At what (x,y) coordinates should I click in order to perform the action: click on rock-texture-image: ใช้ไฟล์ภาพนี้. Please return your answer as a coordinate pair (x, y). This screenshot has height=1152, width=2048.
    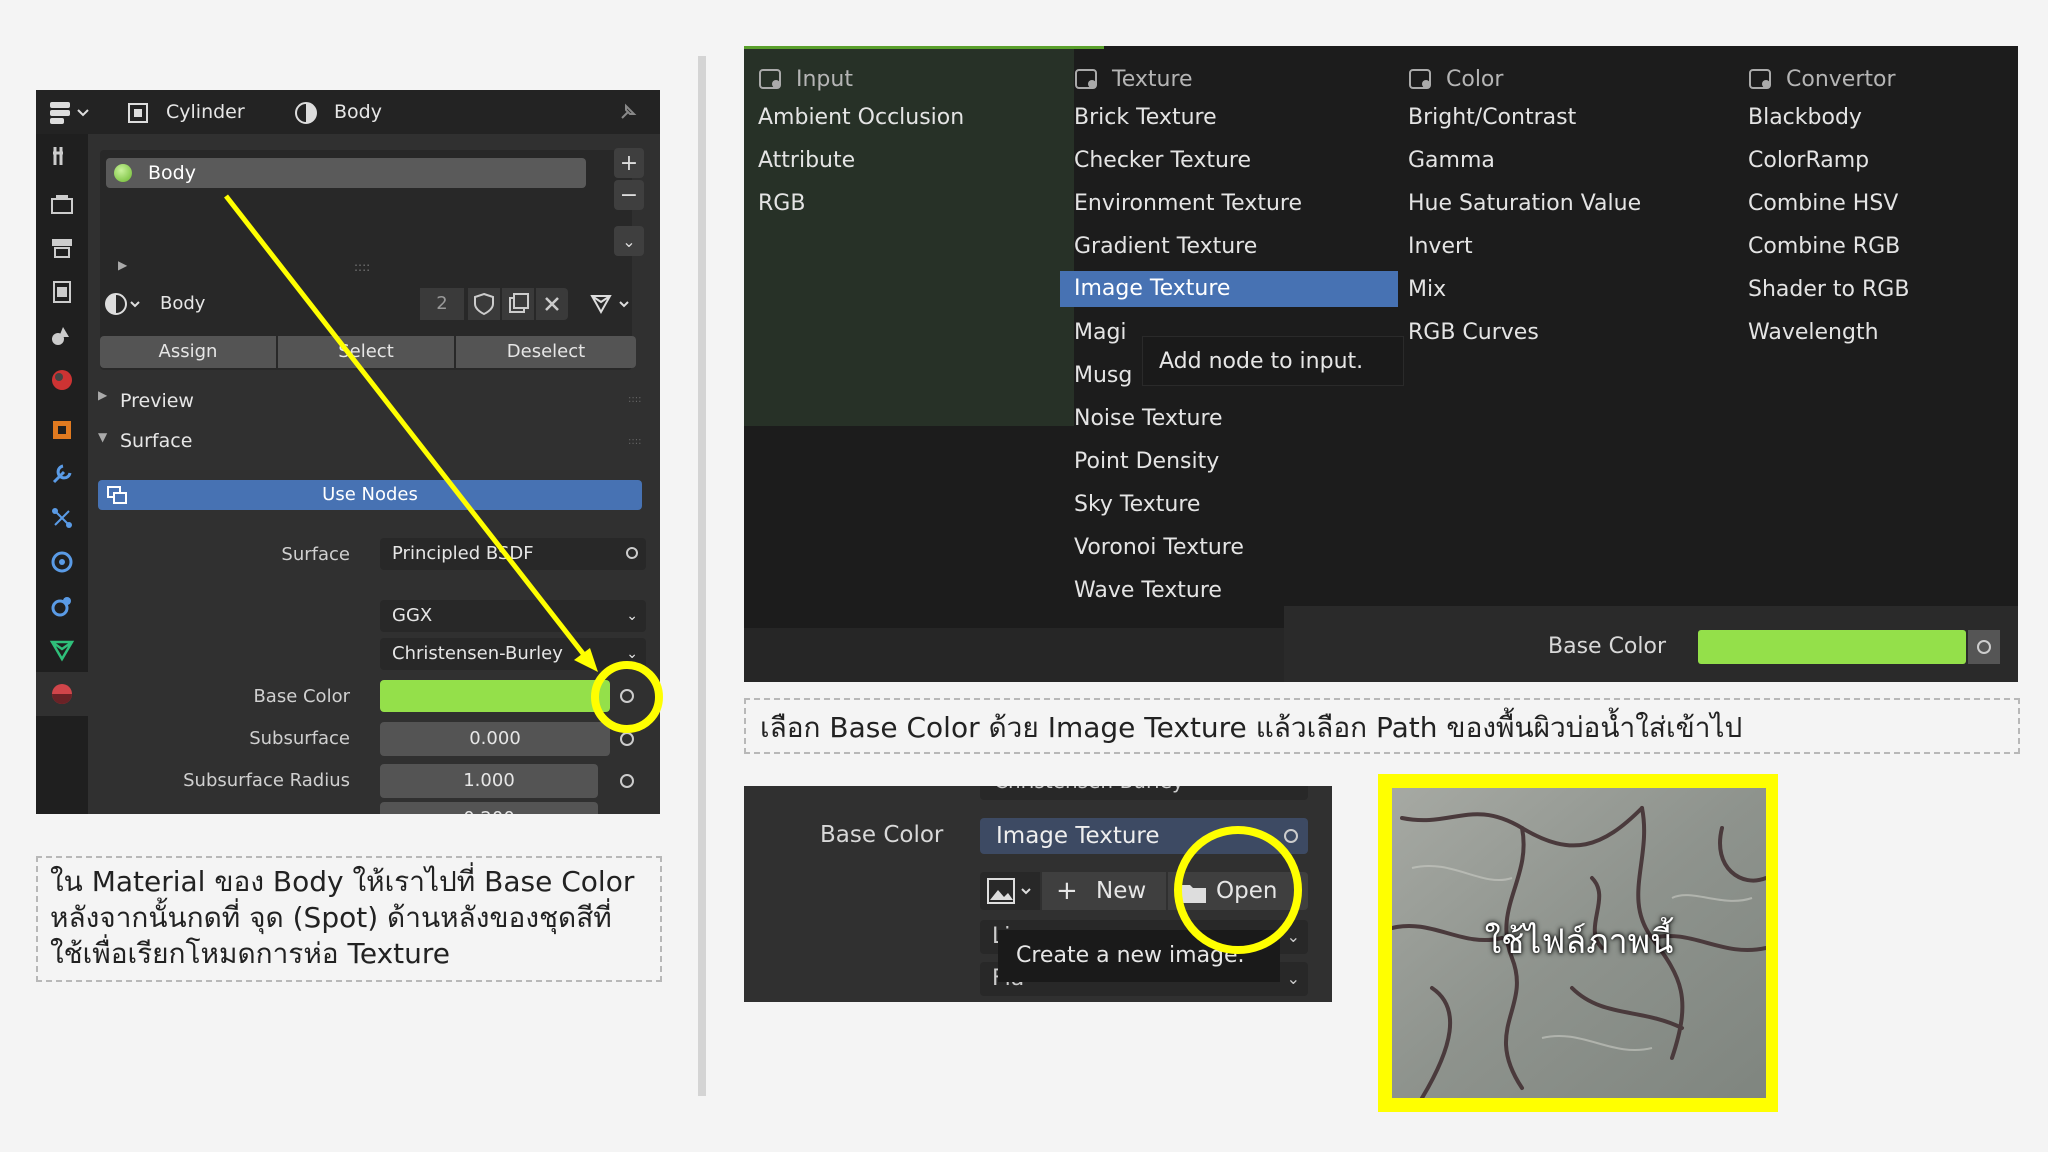
    Looking at the image, I should click on (1579, 944).